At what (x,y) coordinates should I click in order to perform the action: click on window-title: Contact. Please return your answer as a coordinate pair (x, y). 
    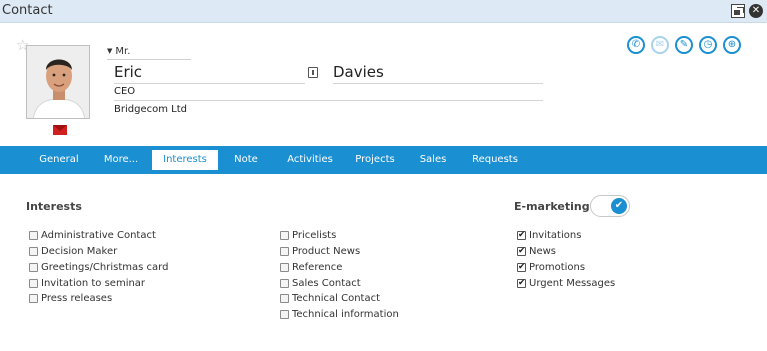
    Looking at the image, I should click on (27, 10).